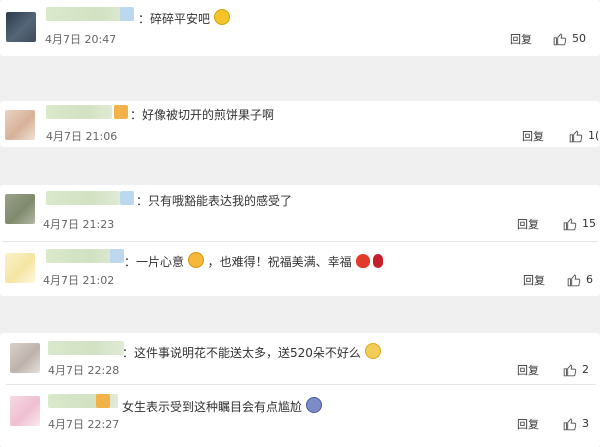 The width and height of the screenshot is (600, 447). What do you see at coordinates (214, 201) in the screenshot?
I see `comment-text: ：只有哦豁能表达我的感受了` at bounding box center [214, 201].